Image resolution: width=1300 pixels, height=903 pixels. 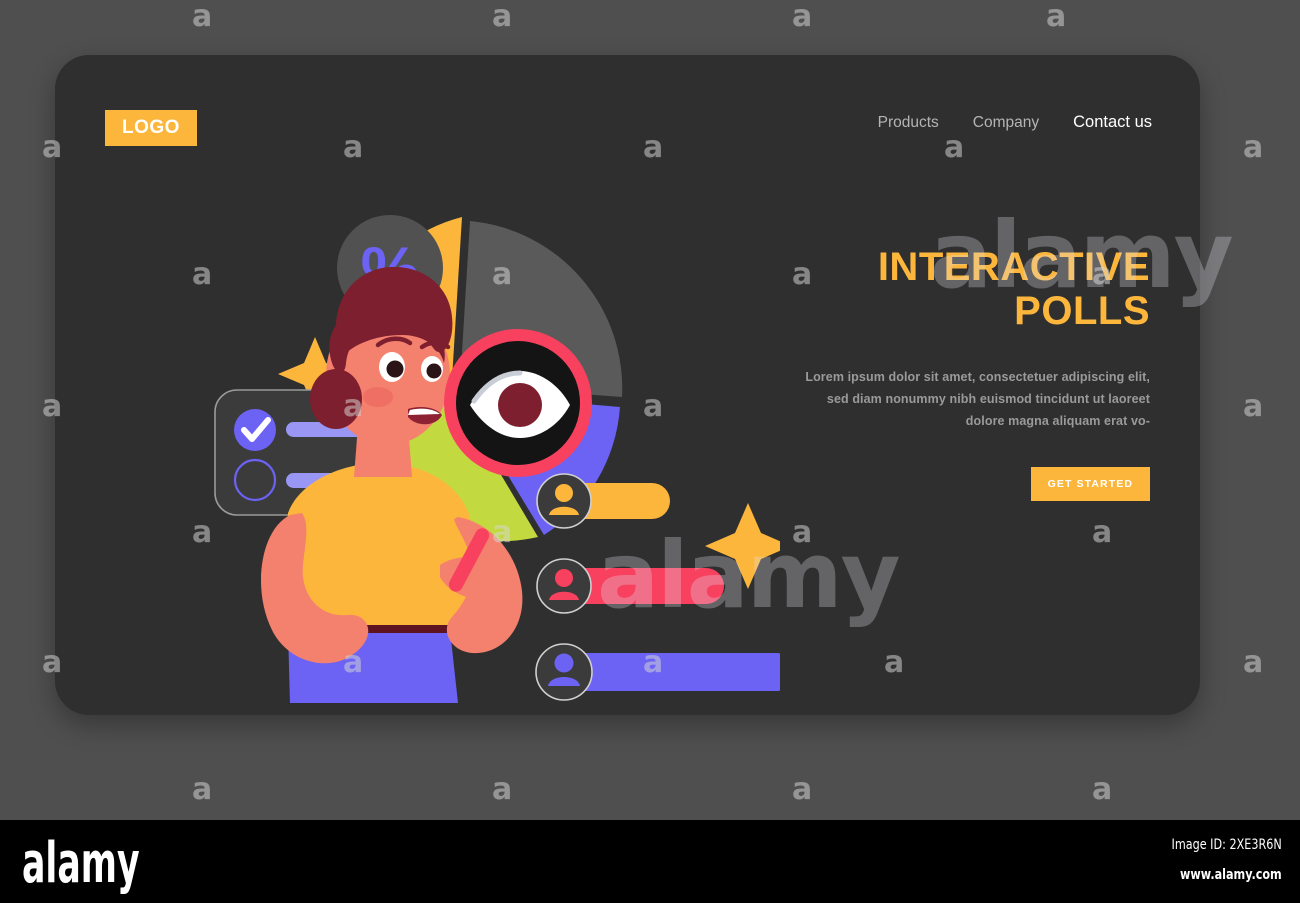 I want to click on checkbox-checked, so click(x=255, y=430).